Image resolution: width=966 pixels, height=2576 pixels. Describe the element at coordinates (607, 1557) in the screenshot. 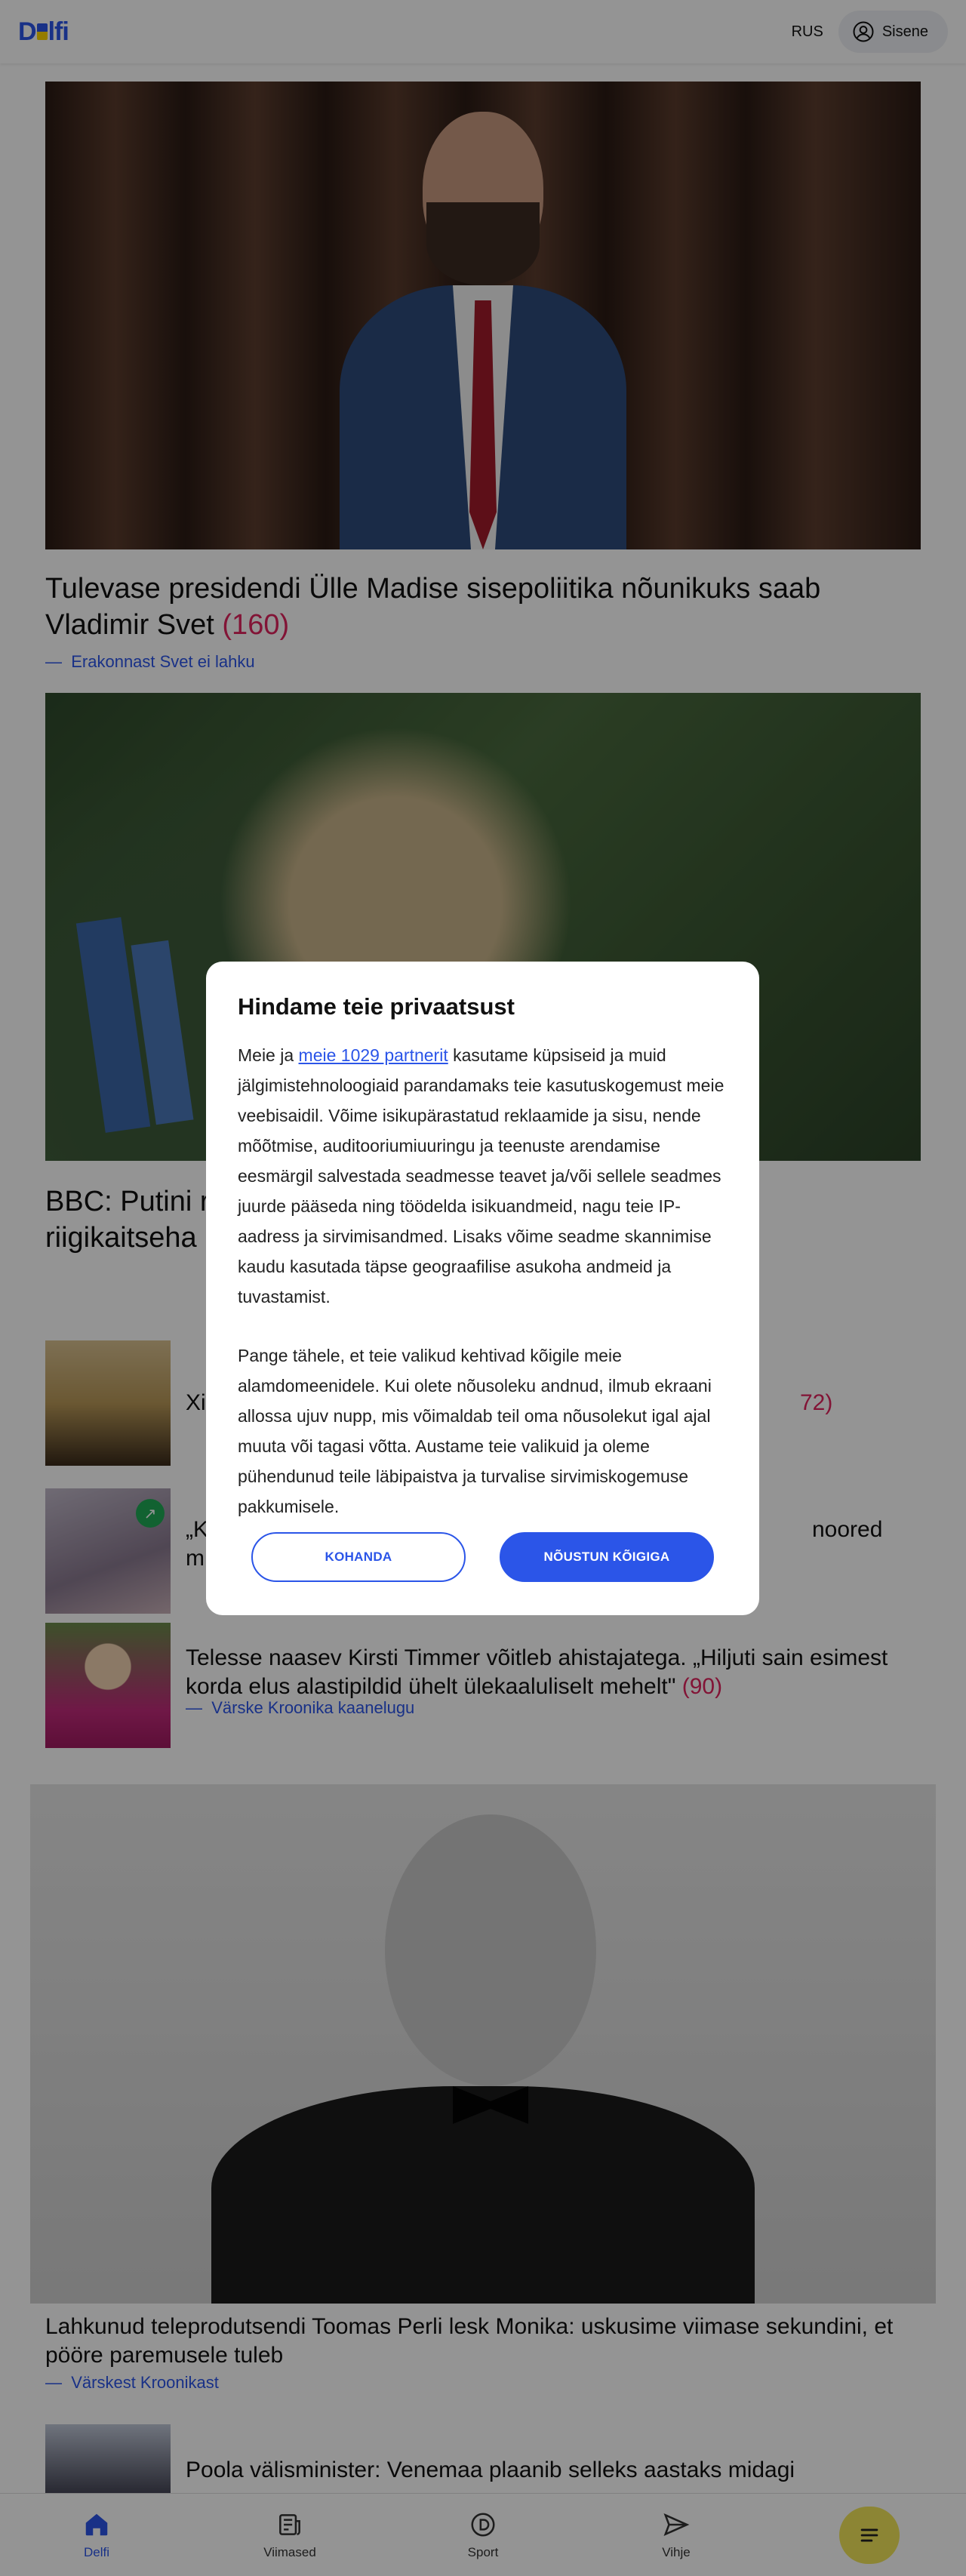

I see `accept-all-button: NÕUSTUN KÕIGIGA` at that location.